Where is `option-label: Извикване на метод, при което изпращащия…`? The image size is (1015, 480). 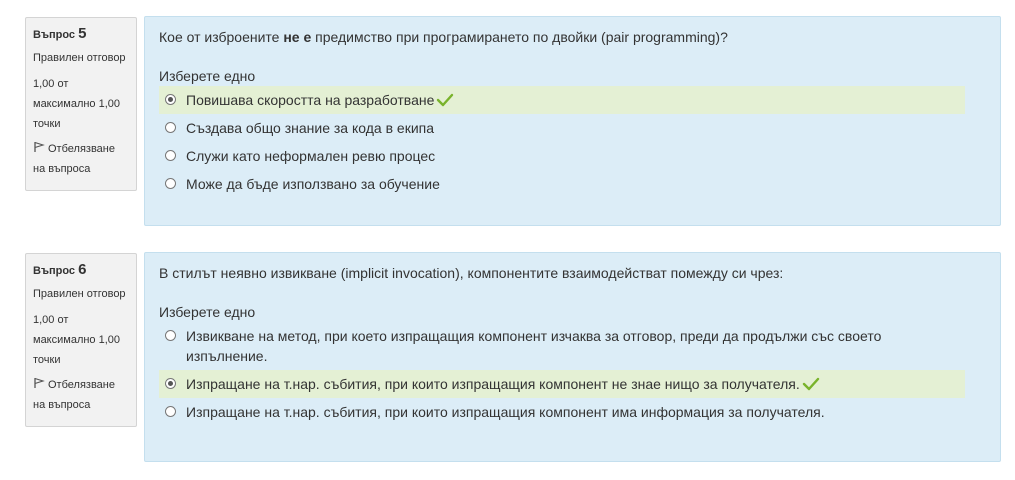
option-label: Извикване на метод, при което изпращащия… is located at coordinates (557, 346).